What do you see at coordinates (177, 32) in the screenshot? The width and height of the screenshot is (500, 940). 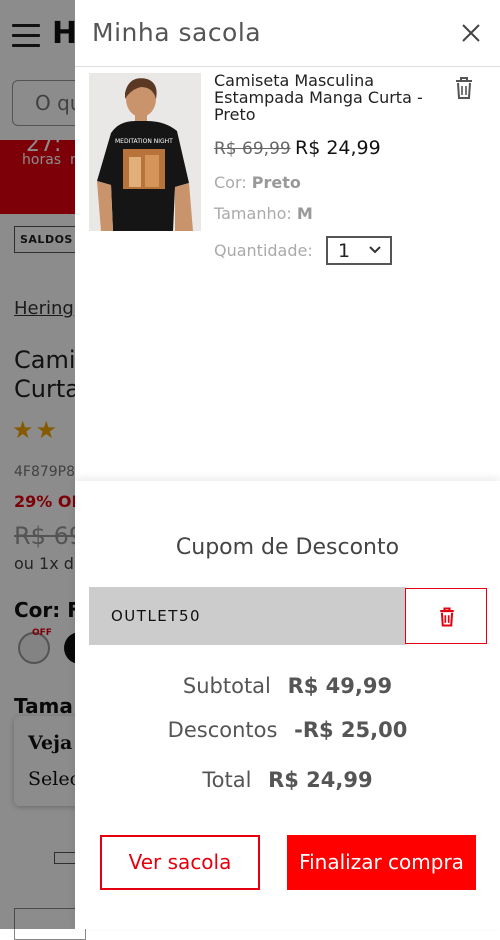 I see `drawer-title: Minha sacola` at bounding box center [177, 32].